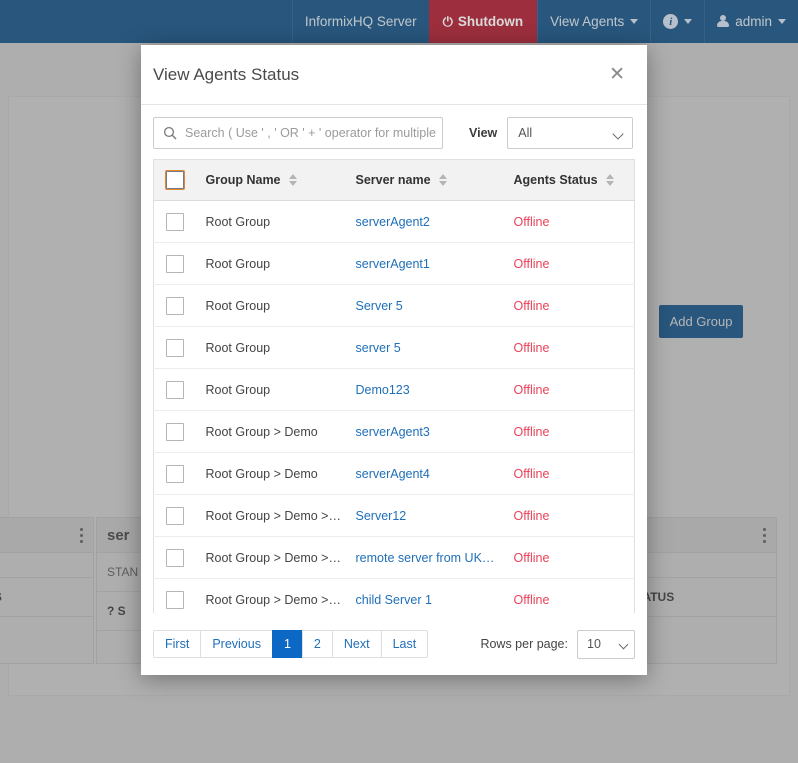  I want to click on search-input, so click(312, 133).